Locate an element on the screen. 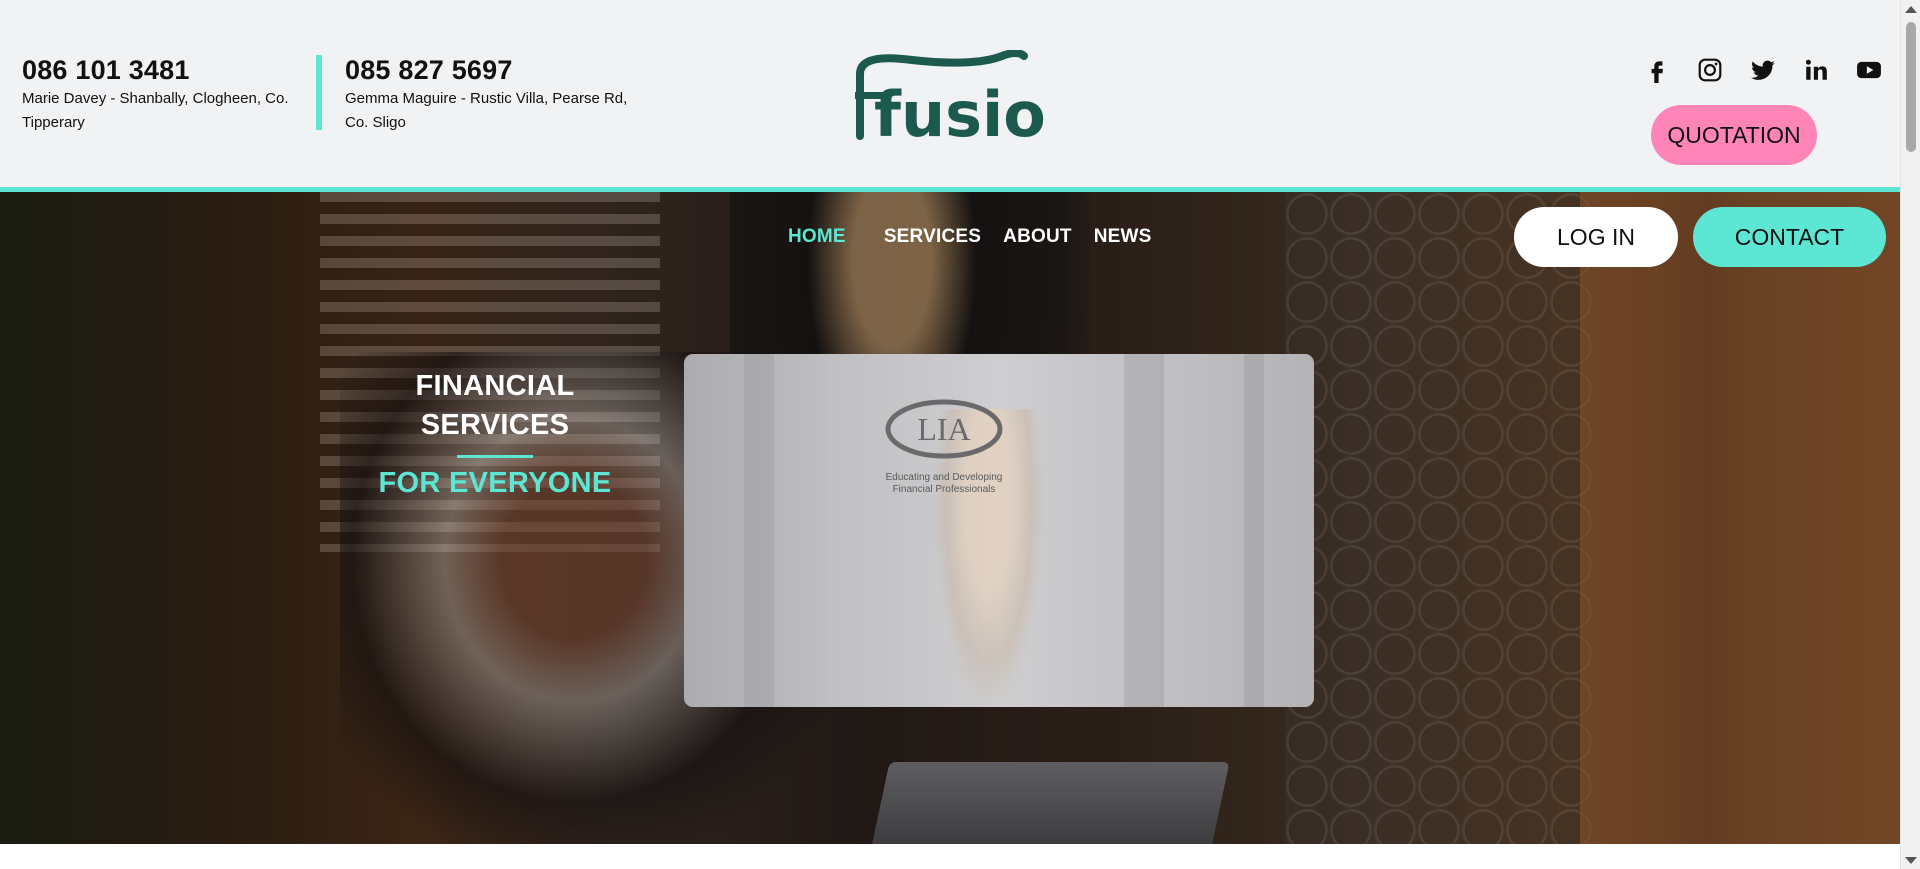 The image size is (1920, 869). lia-logo: LIA is located at coordinates (944, 429).